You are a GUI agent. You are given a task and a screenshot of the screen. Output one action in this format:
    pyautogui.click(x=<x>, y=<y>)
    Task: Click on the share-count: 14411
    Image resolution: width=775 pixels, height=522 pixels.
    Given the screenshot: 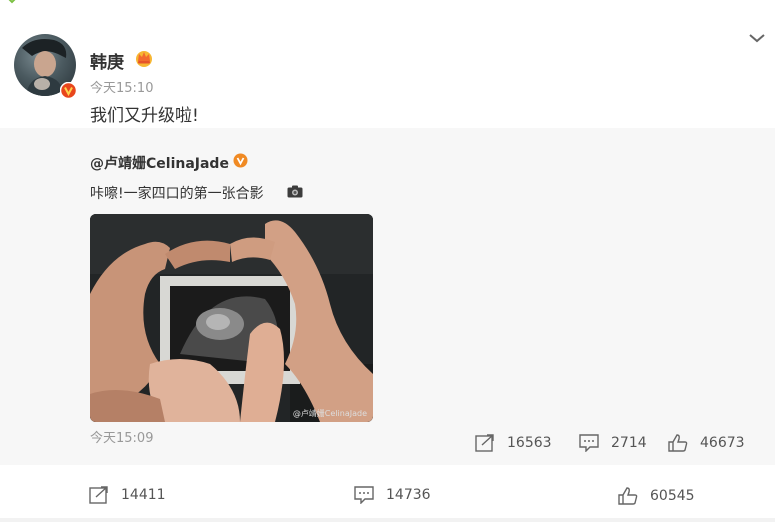 What is the action you would take?
    pyautogui.click(x=143, y=495)
    